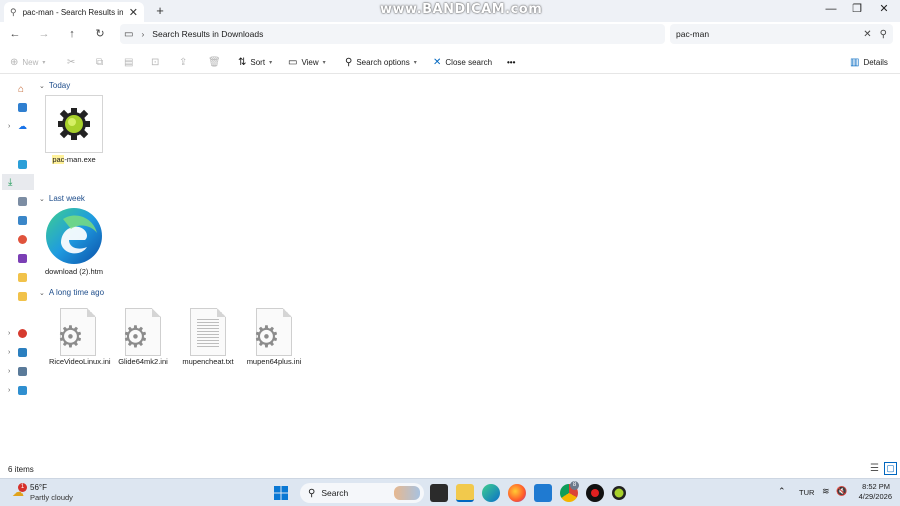 The image size is (900, 506). What do you see at coordinates (392, 34) in the screenshot?
I see `address-bar: ▭ › Search Results in Downloads` at bounding box center [392, 34].